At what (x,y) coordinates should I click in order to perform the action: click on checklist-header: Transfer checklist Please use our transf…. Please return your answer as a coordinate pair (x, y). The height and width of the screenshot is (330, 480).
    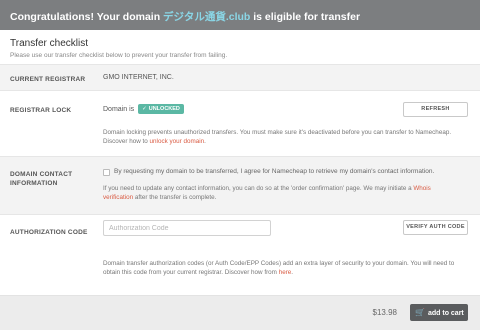
    Looking at the image, I should click on (240, 47).